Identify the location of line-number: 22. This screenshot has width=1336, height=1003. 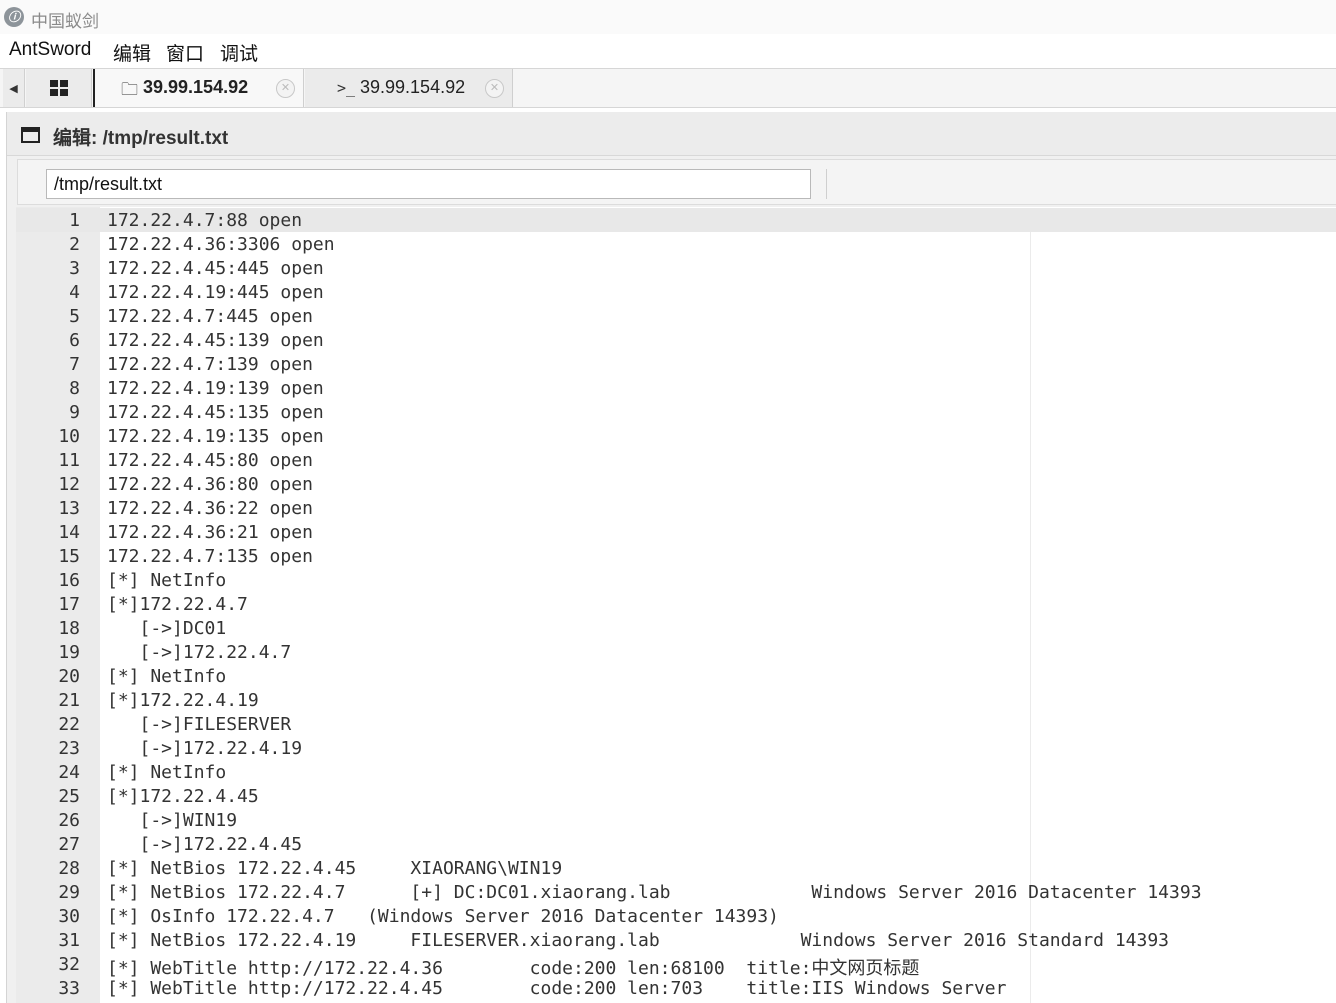
(69, 724).